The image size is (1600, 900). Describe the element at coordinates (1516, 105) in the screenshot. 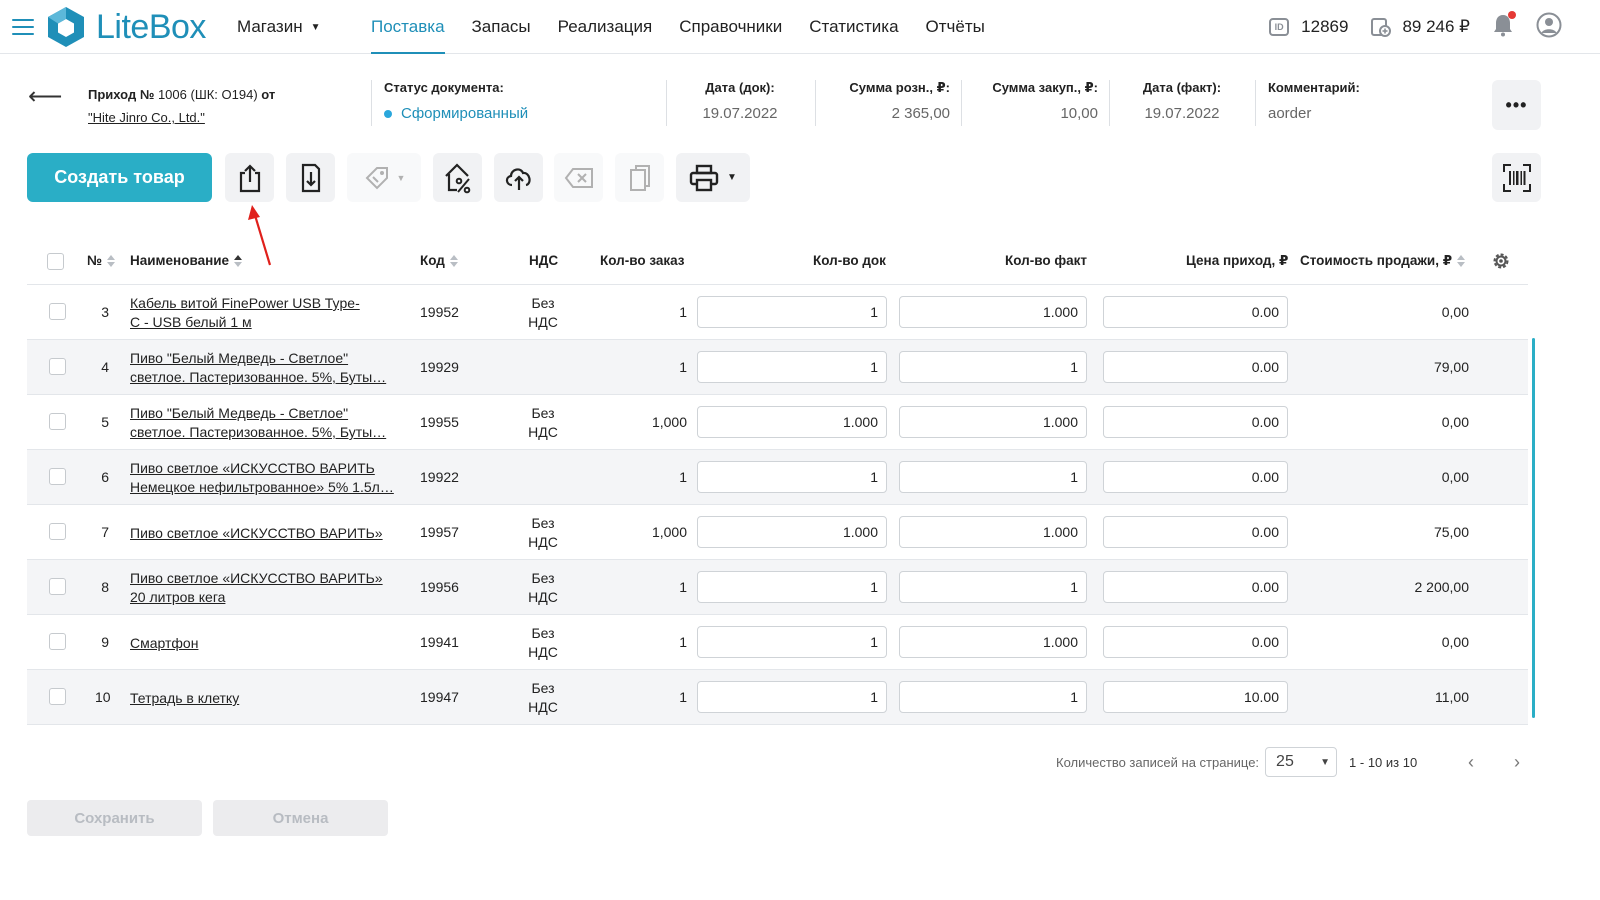

I see `more-actions-button: •••` at that location.